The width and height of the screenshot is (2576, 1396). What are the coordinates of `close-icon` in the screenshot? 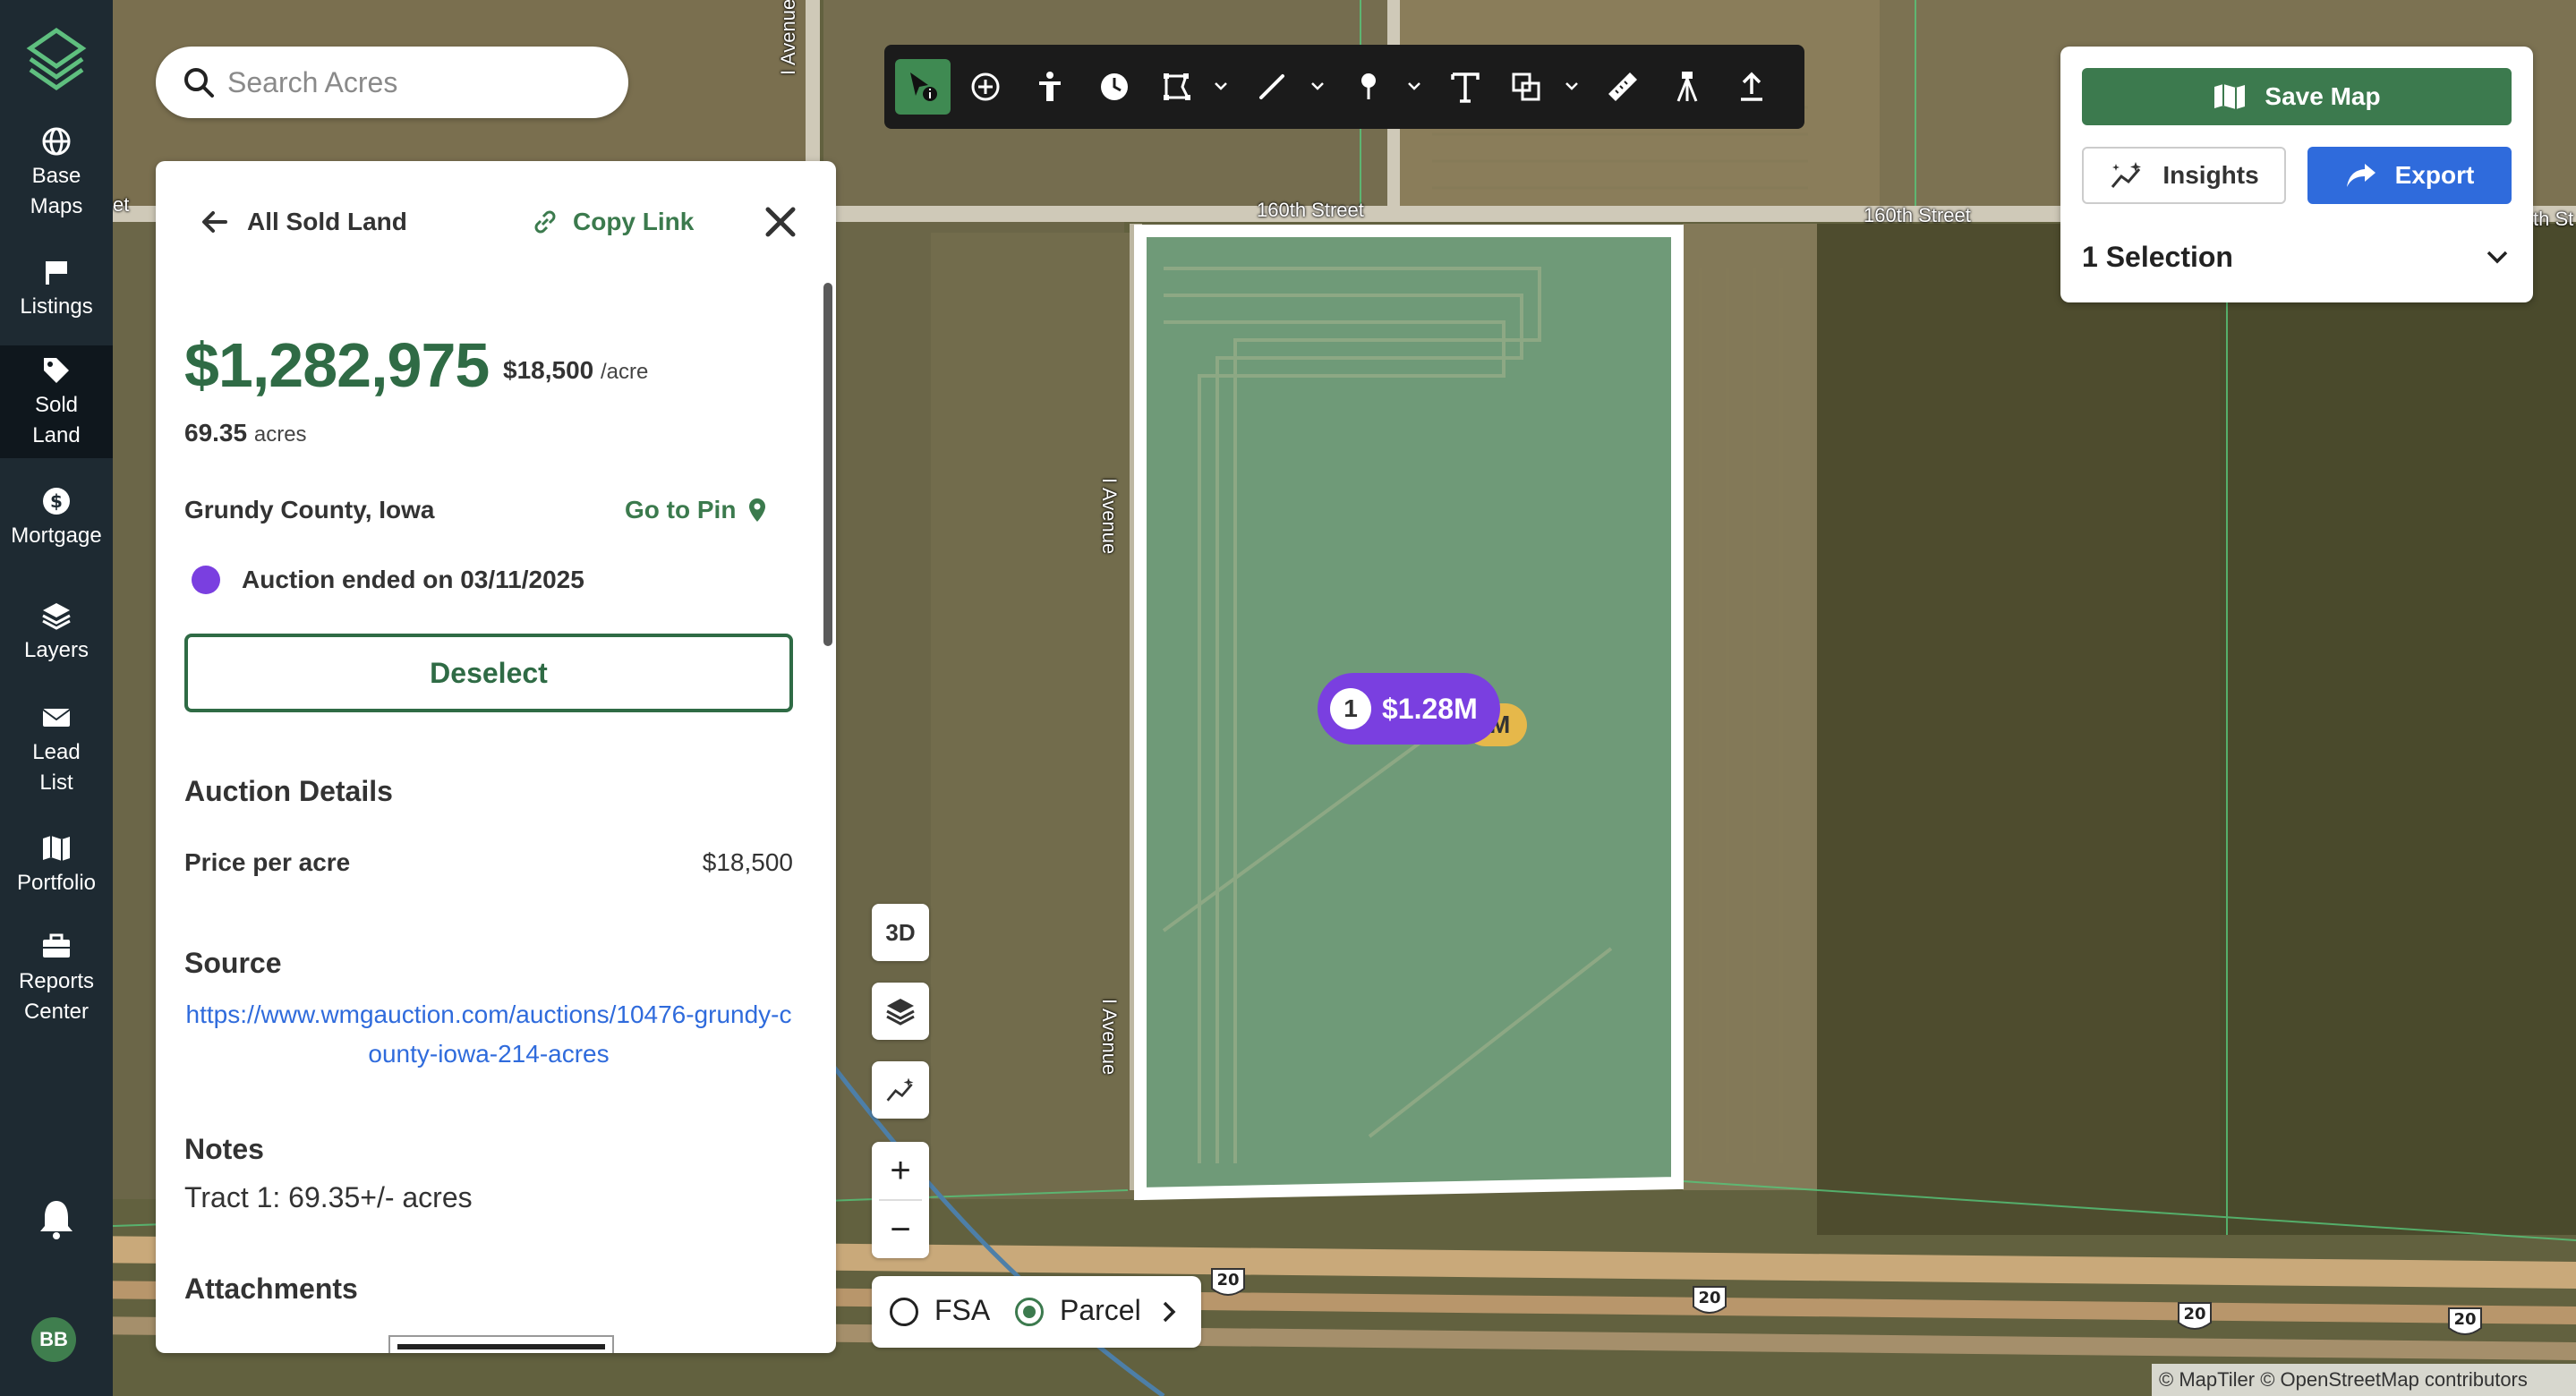 It's located at (780, 222).